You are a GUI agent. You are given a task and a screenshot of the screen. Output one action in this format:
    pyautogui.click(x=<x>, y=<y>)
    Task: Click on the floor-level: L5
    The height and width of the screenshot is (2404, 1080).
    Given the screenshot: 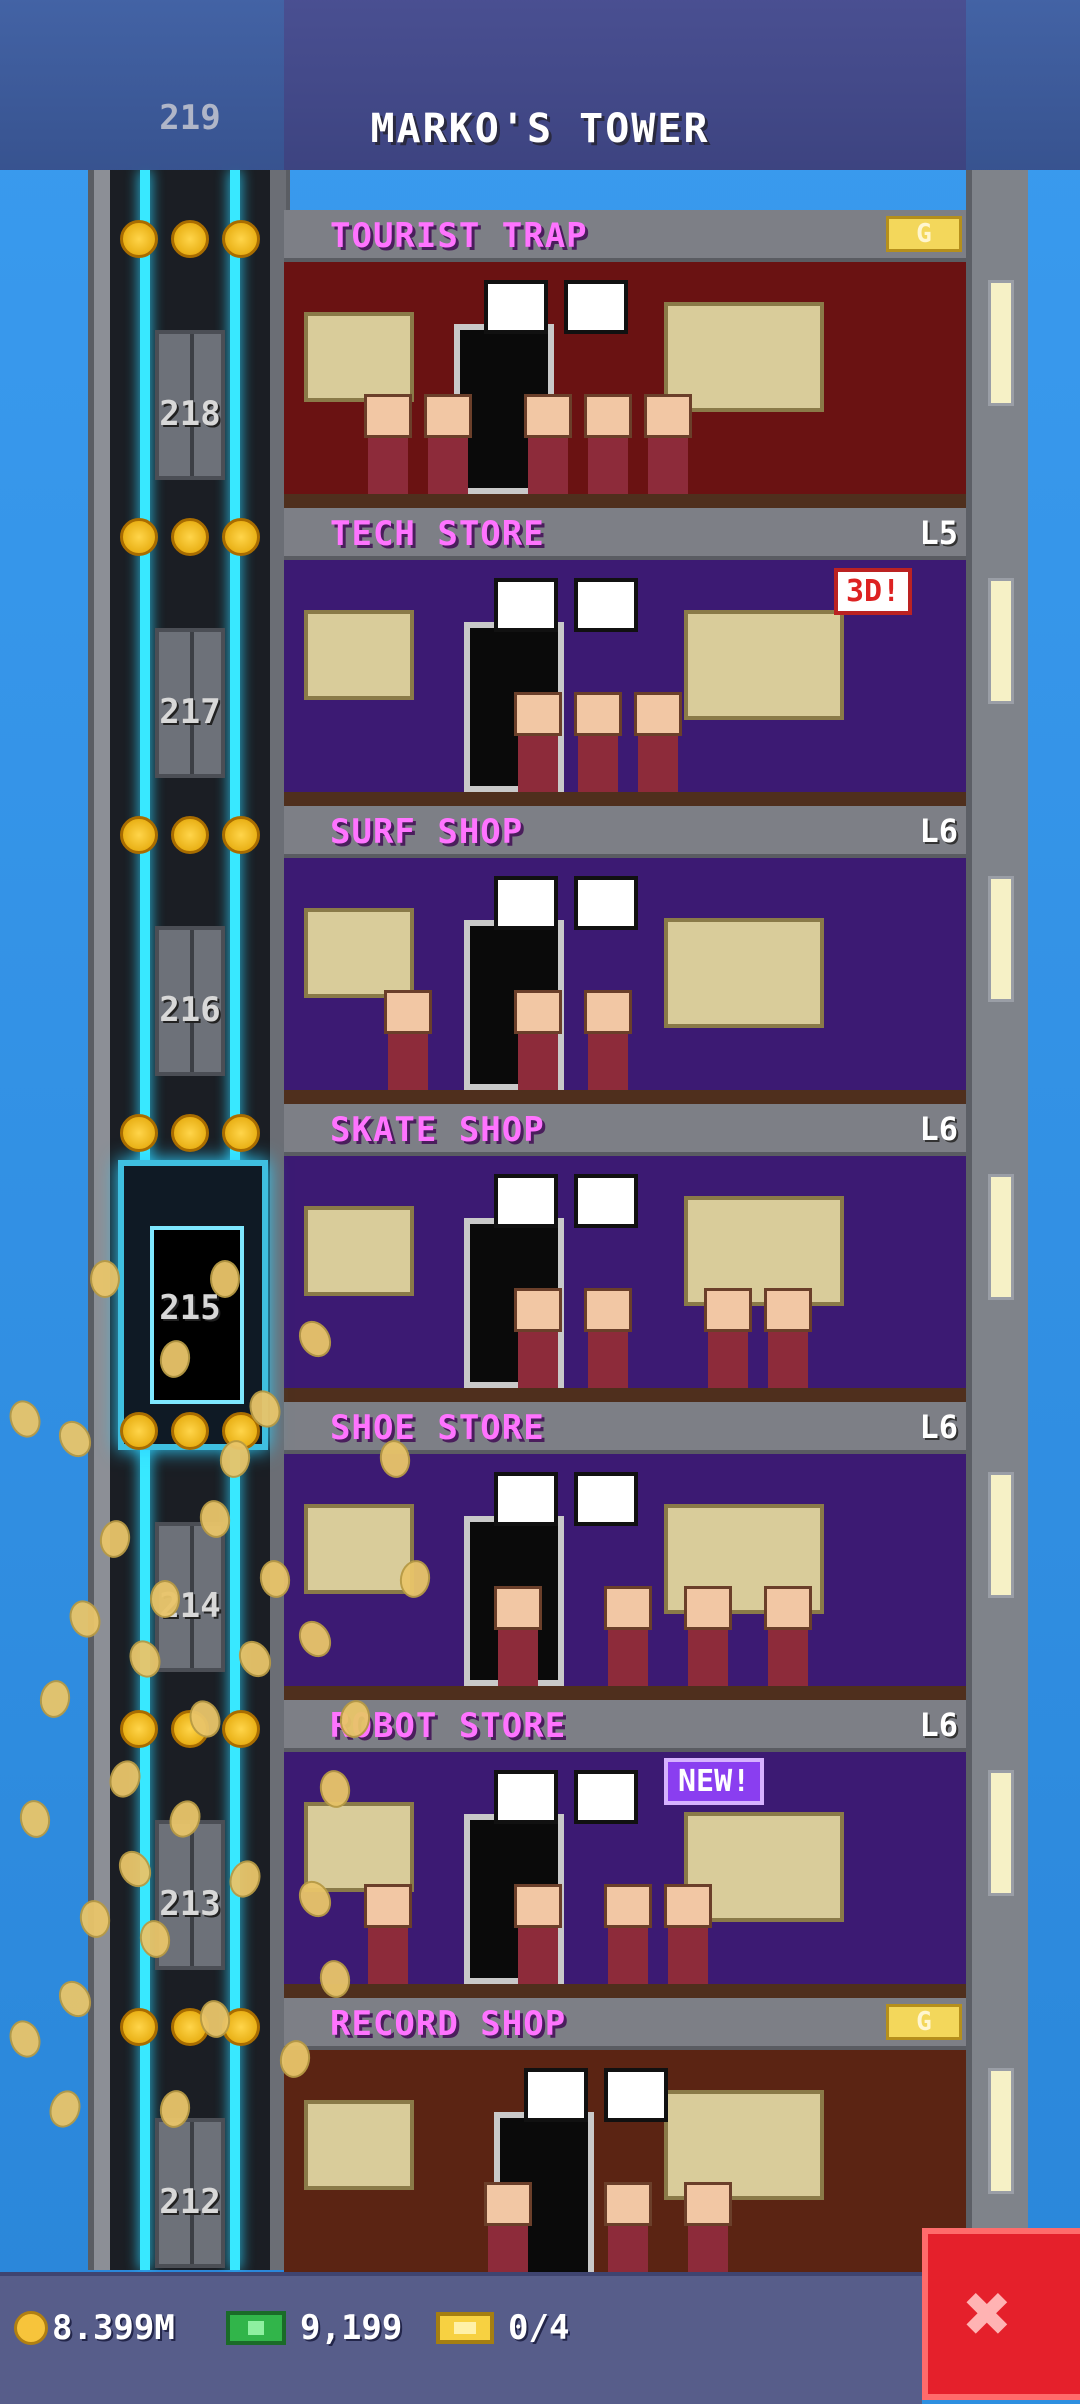 What is the action you would take?
    pyautogui.click(x=938, y=533)
    